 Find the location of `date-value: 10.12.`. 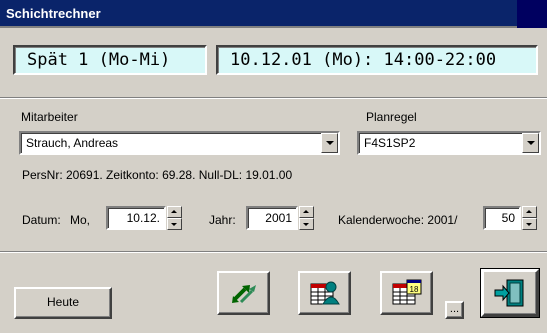

date-value: 10.12. is located at coordinates (143, 218).